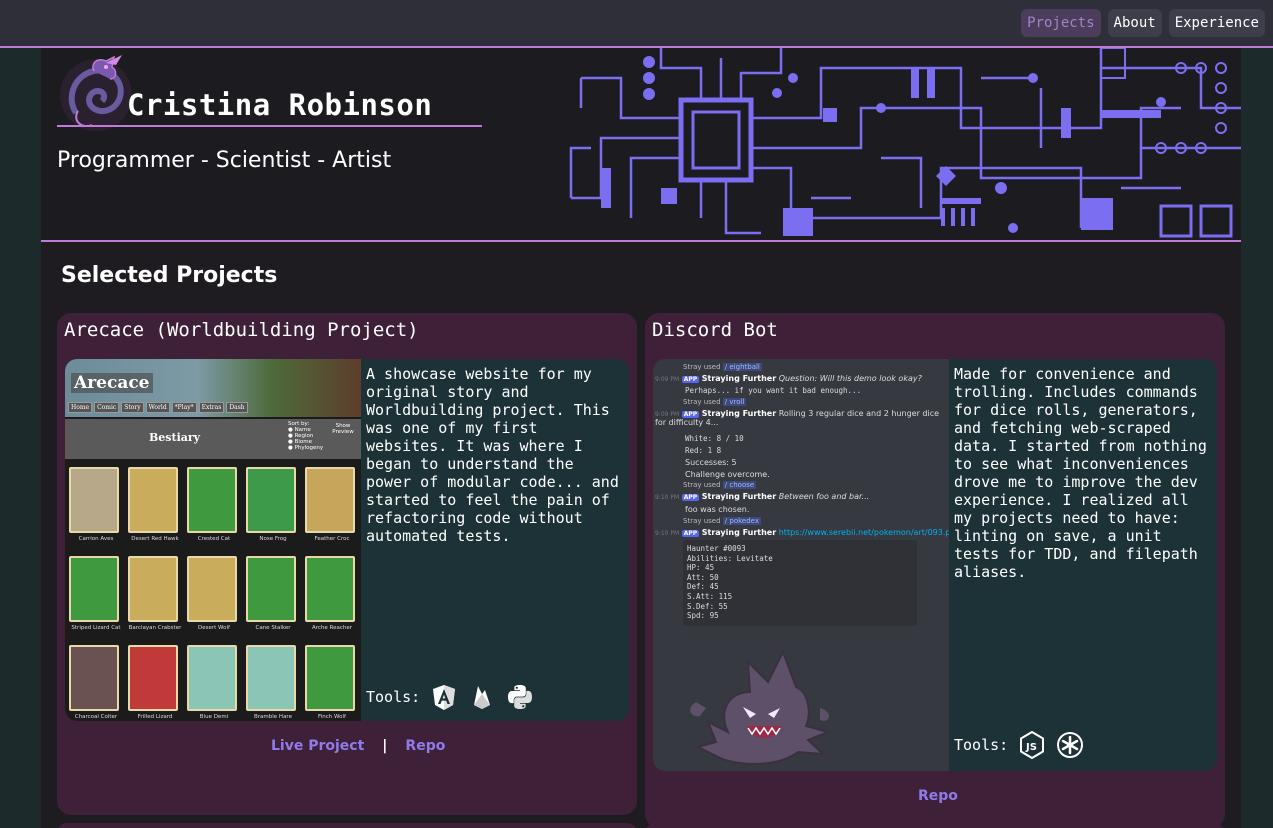 The image size is (1273, 828). Describe the element at coordinates (155, 717) in the screenshot. I see `creature-name: Frilled Lizard` at that location.